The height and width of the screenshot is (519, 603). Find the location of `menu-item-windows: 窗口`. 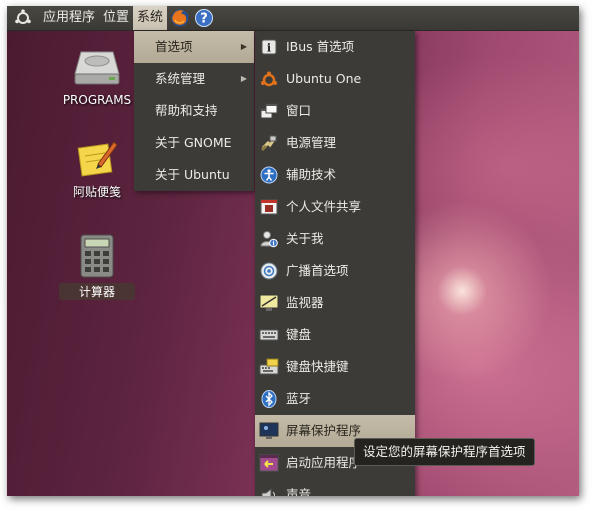

menu-item-windows: 窗口 is located at coordinates (335, 111).